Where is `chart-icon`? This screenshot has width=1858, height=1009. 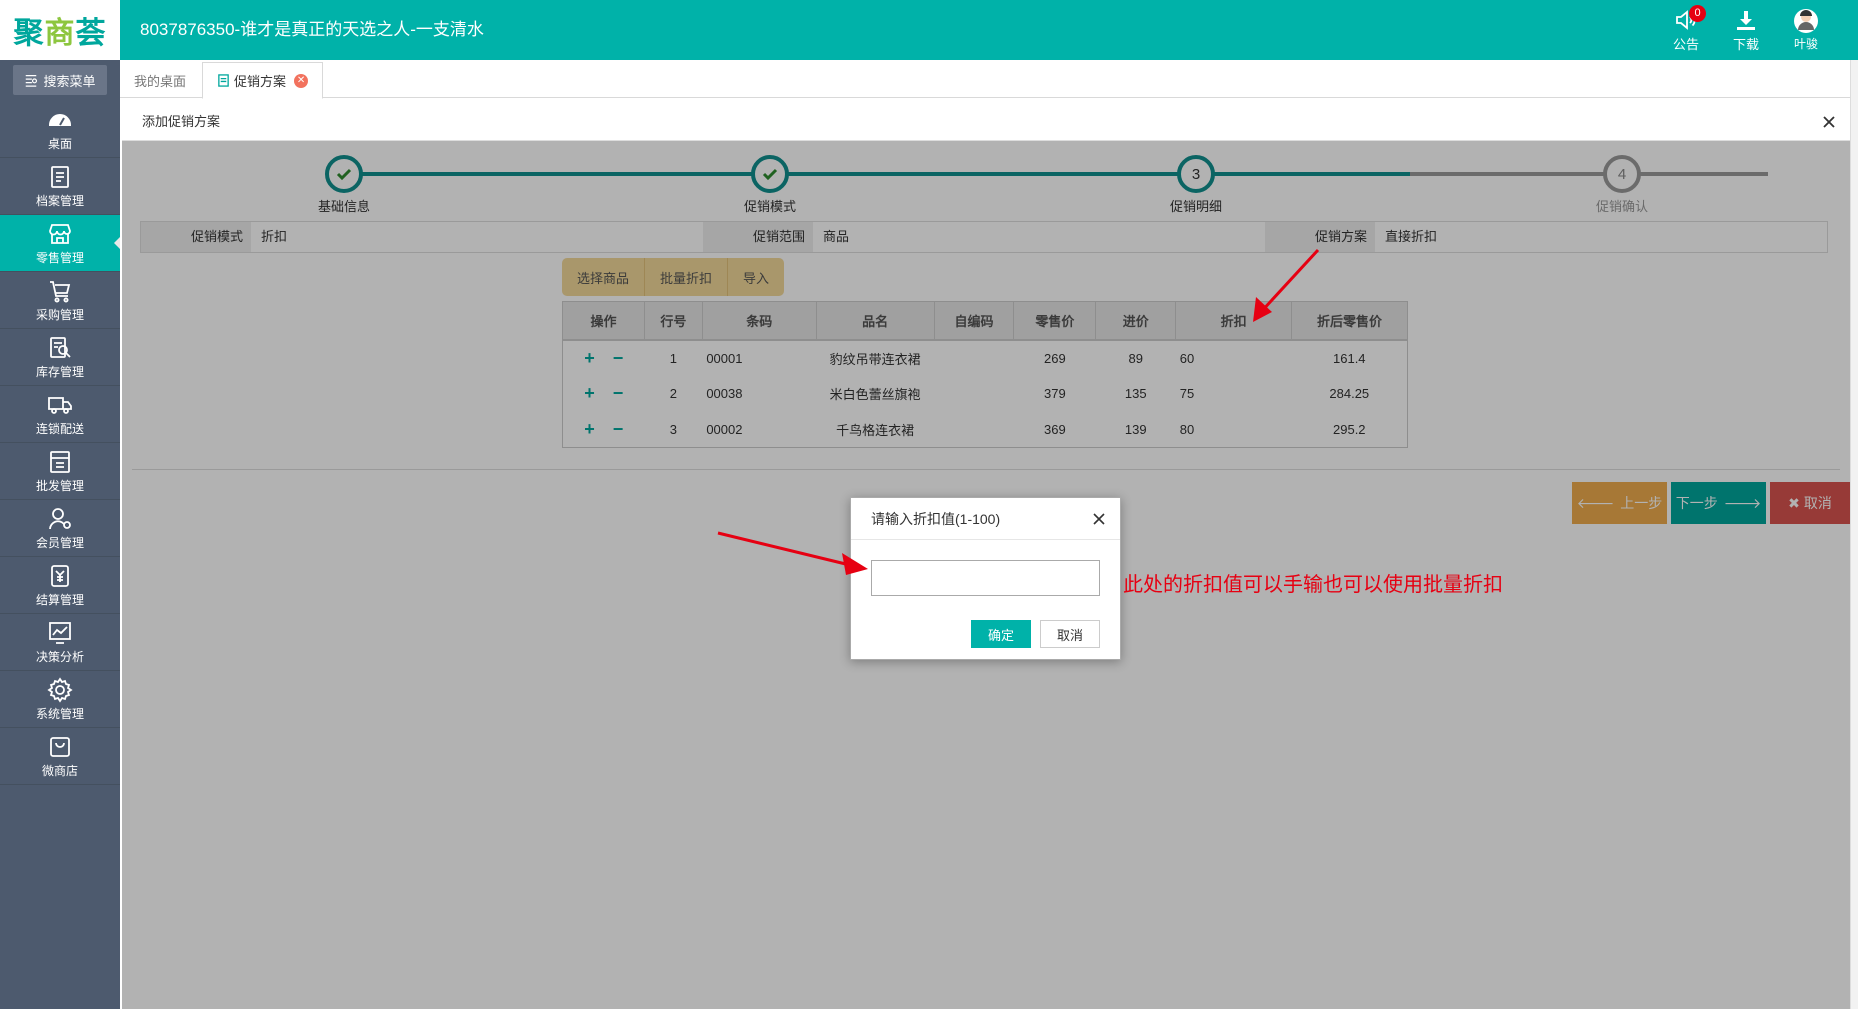 chart-icon is located at coordinates (60, 632).